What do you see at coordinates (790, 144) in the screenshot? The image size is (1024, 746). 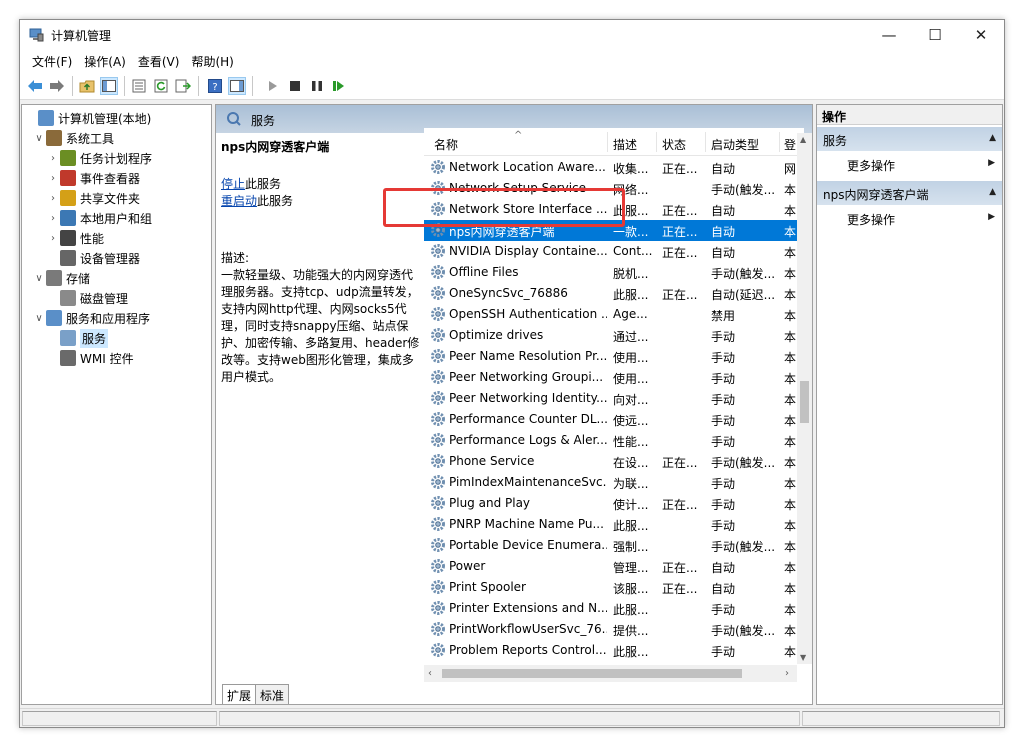 I see `column-log-on-as: 登` at bounding box center [790, 144].